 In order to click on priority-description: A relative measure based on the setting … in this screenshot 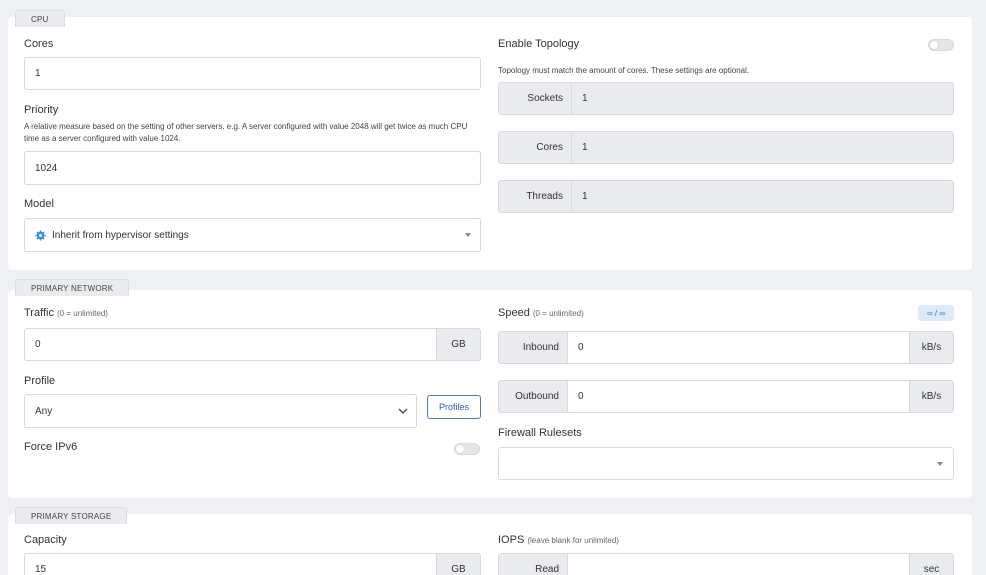, I will do `click(246, 132)`.